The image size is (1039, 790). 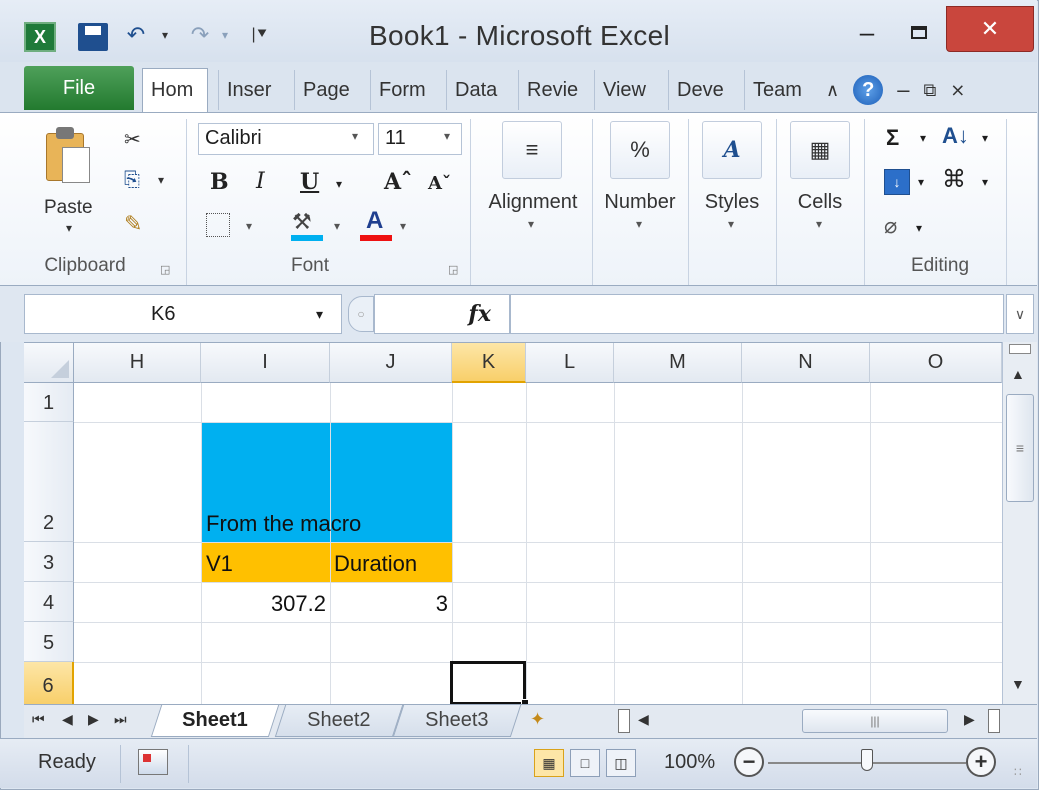 What do you see at coordinates (954, 179) in the screenshot?
I see `find-select-icon: ⌘` at bounding box center [954, 179].